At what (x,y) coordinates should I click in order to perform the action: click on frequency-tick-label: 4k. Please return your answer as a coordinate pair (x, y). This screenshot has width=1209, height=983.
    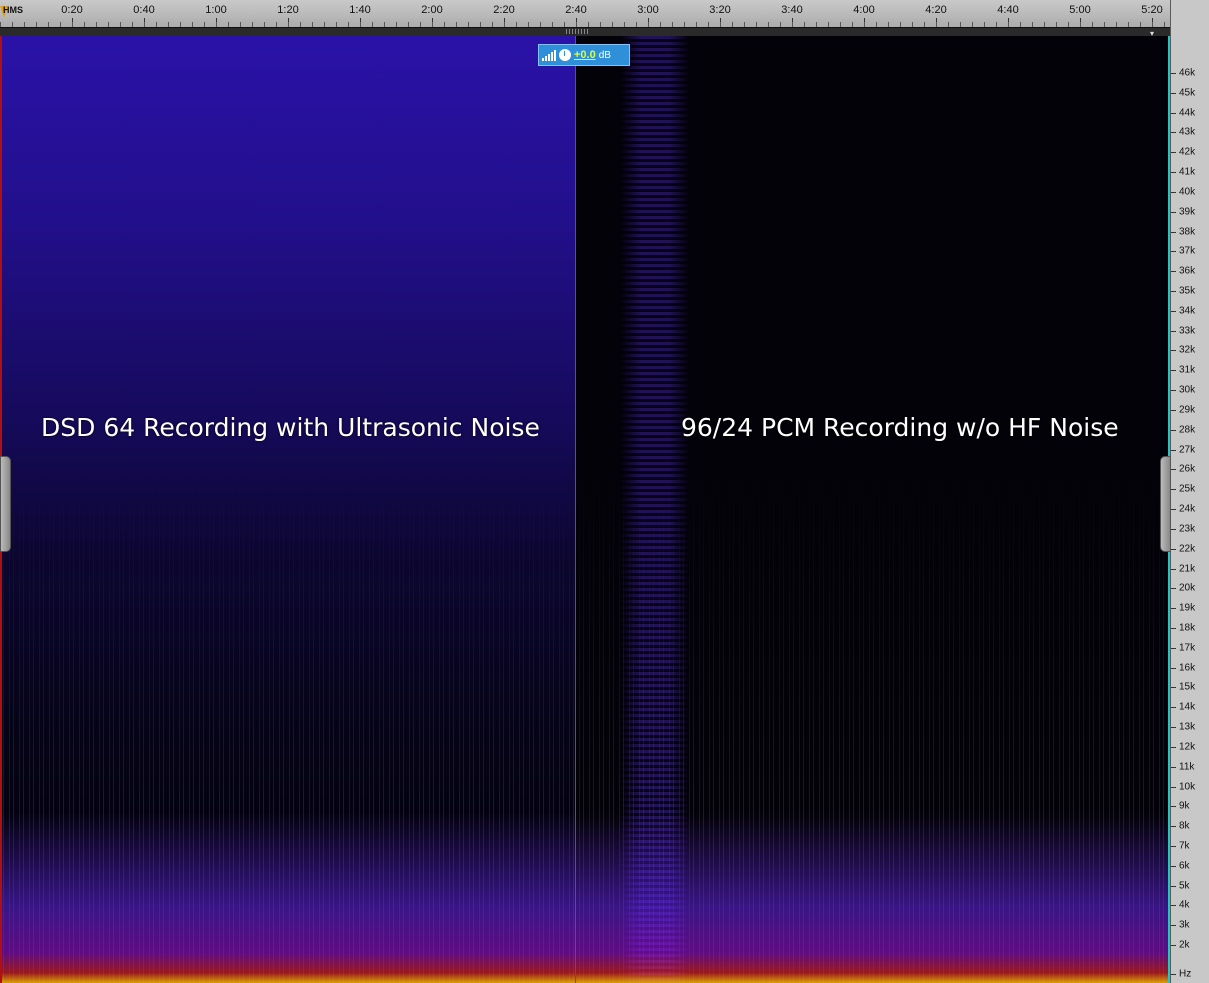
    Looking at the image, I should click on (1184, 905).